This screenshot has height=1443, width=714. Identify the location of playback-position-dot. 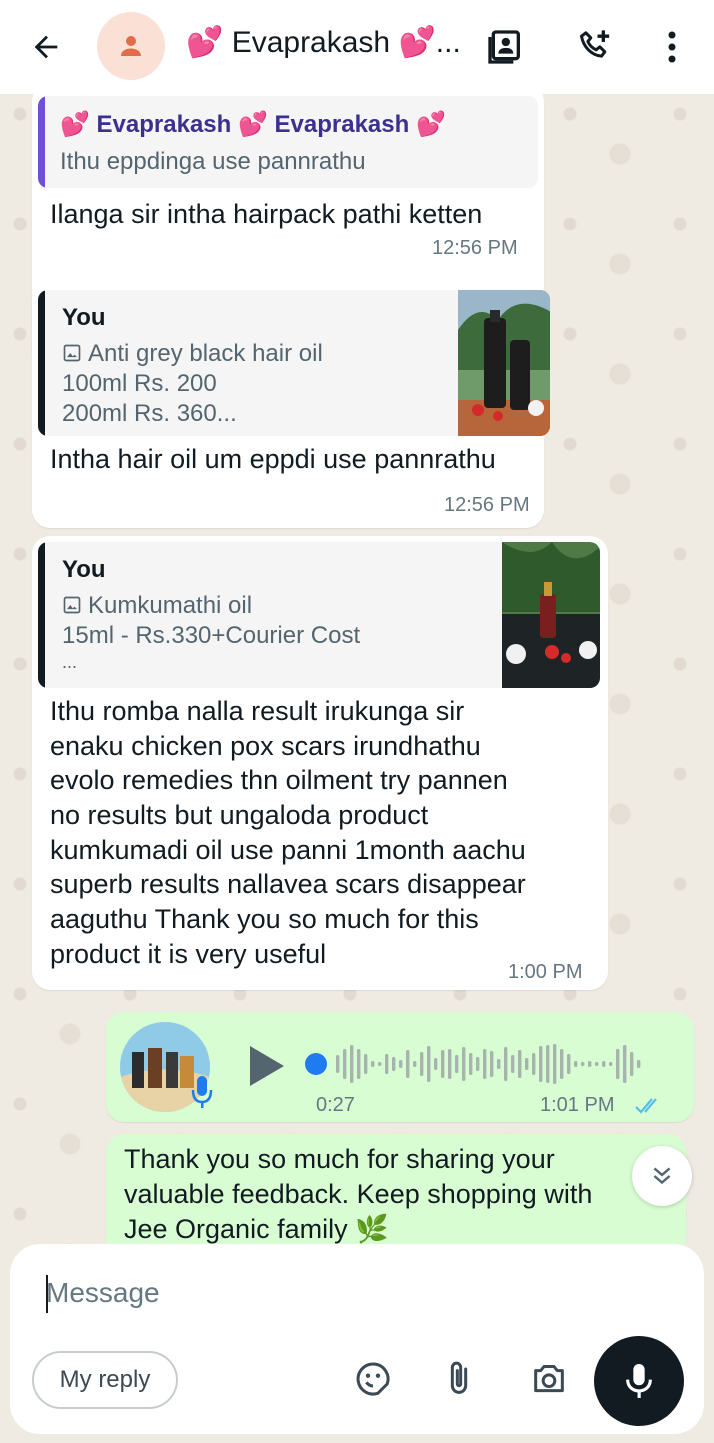
(316, 1064).